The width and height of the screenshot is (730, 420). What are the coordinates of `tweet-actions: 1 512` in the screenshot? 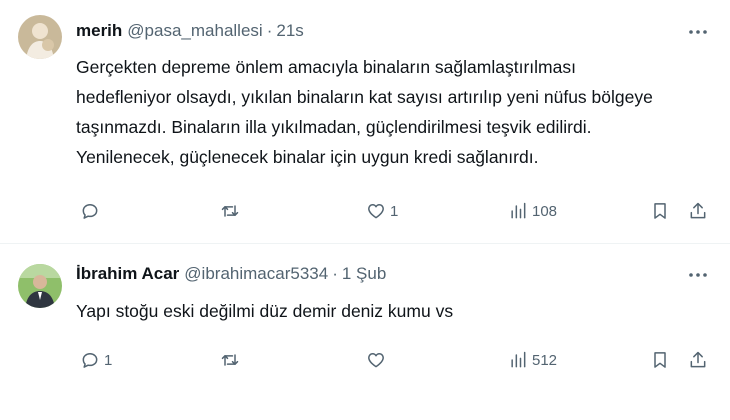 It's located at (394, 360).